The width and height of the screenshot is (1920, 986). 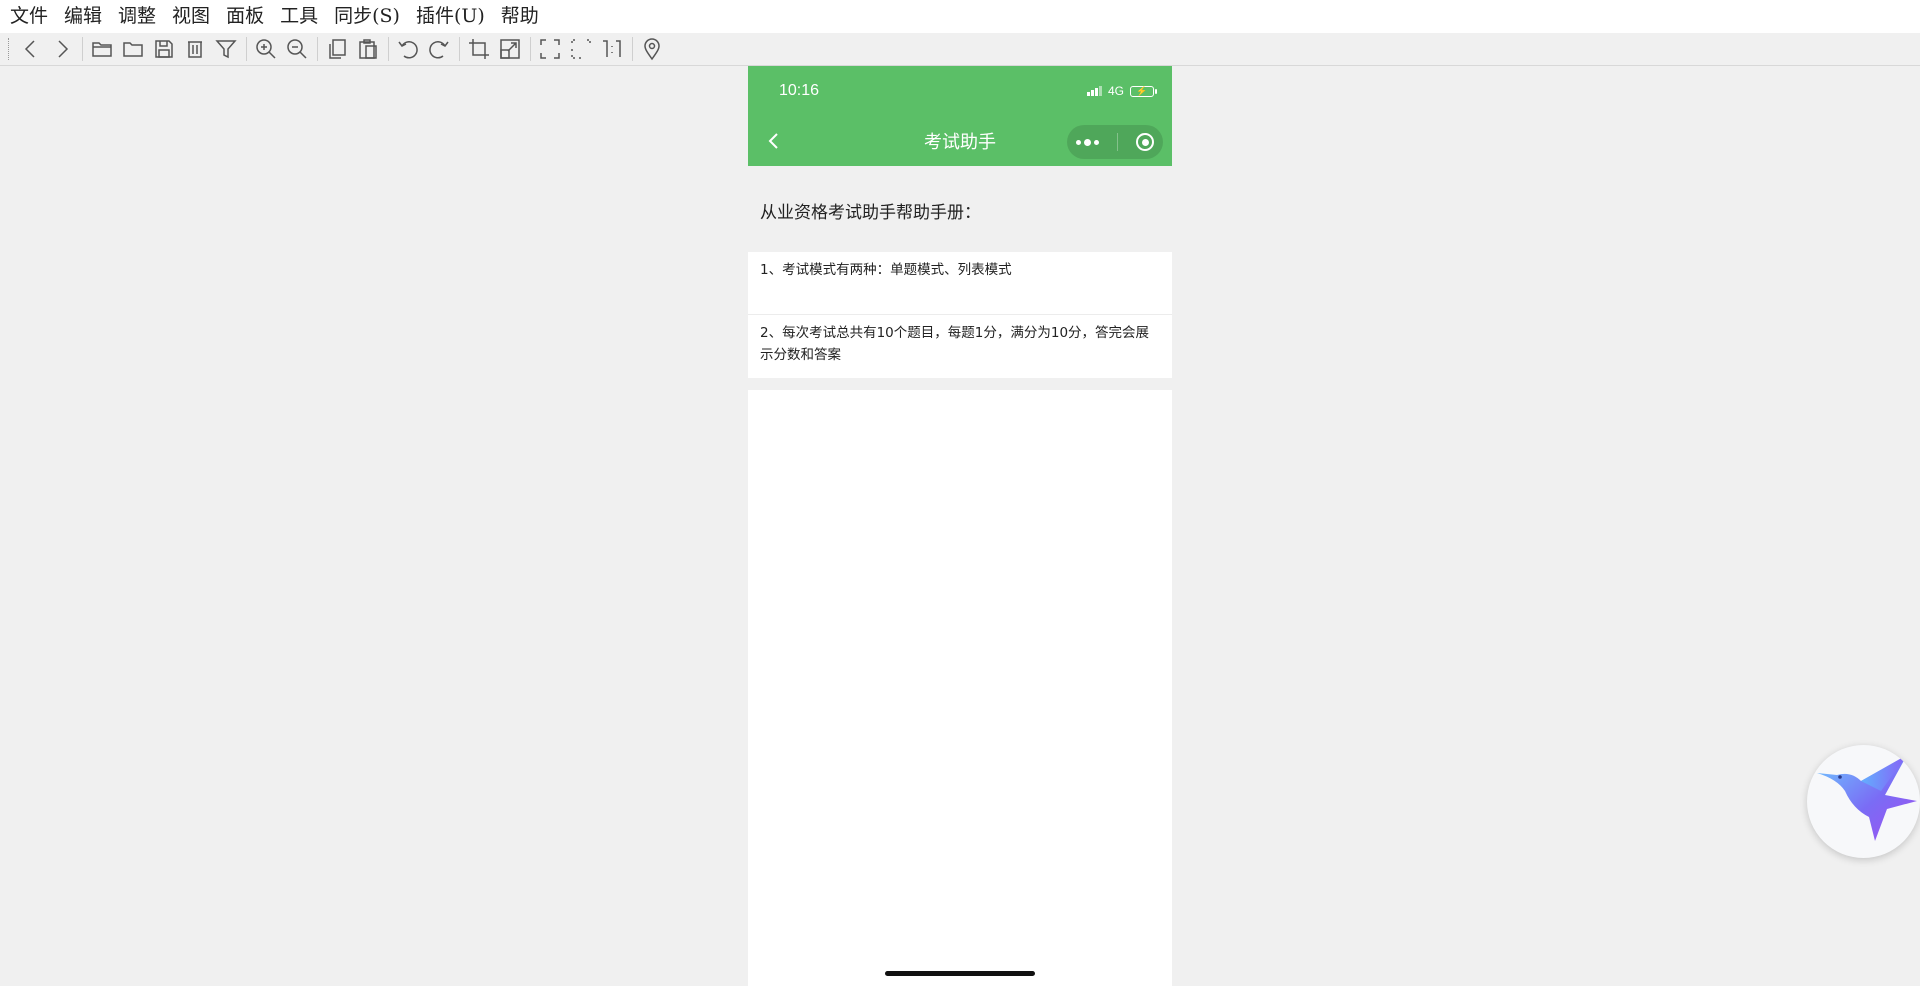 I want to click on menu-view: 视图, so click(x=191, y=16).